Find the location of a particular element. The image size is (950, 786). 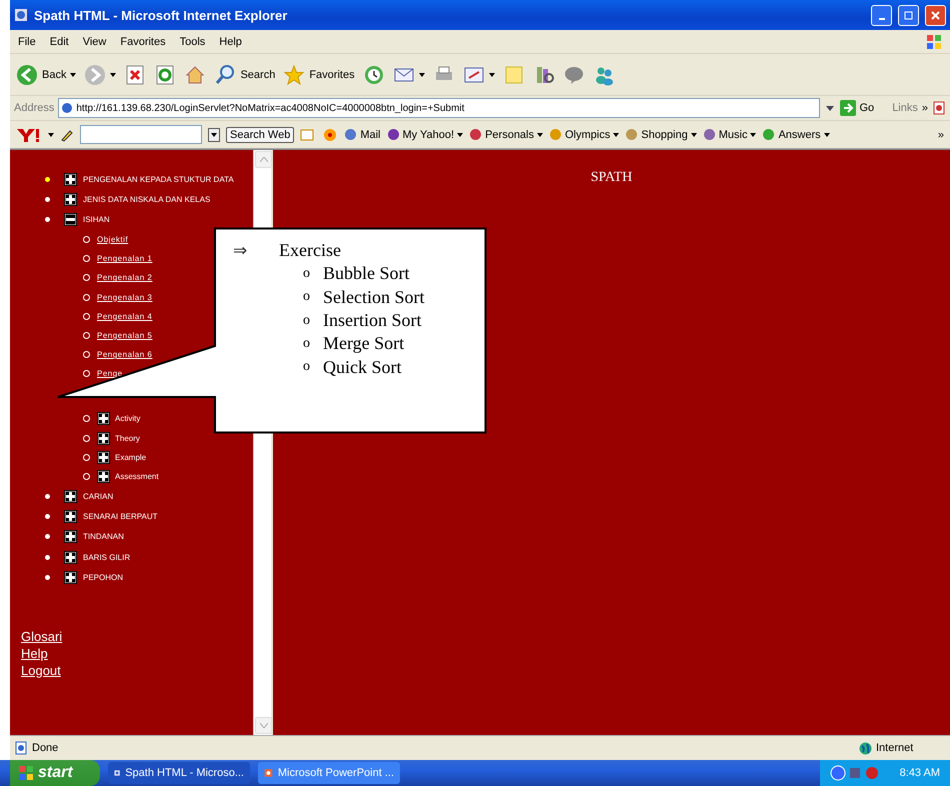

footer-link: Logout is located at coordinates (137, 670).